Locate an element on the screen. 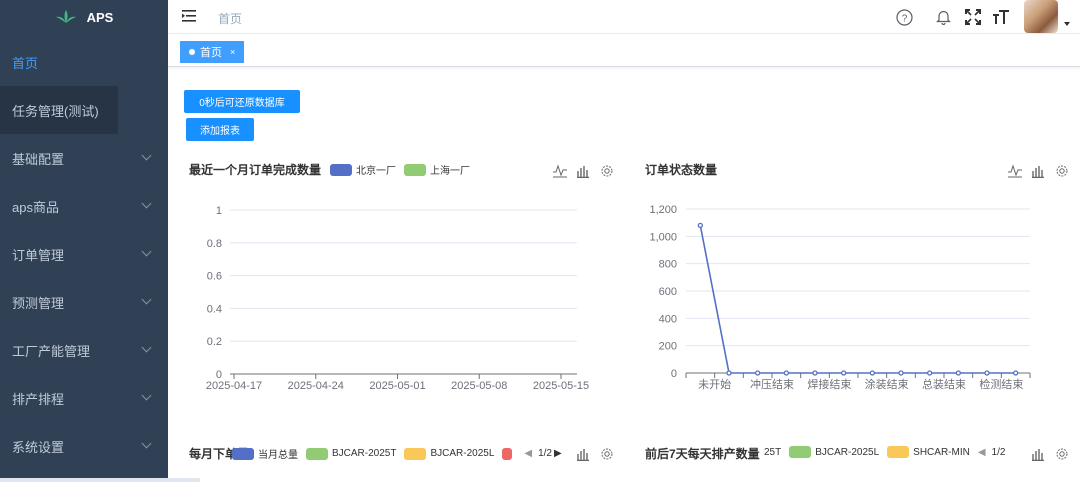  legend-label: 25T is located at coordinates (772, 452).